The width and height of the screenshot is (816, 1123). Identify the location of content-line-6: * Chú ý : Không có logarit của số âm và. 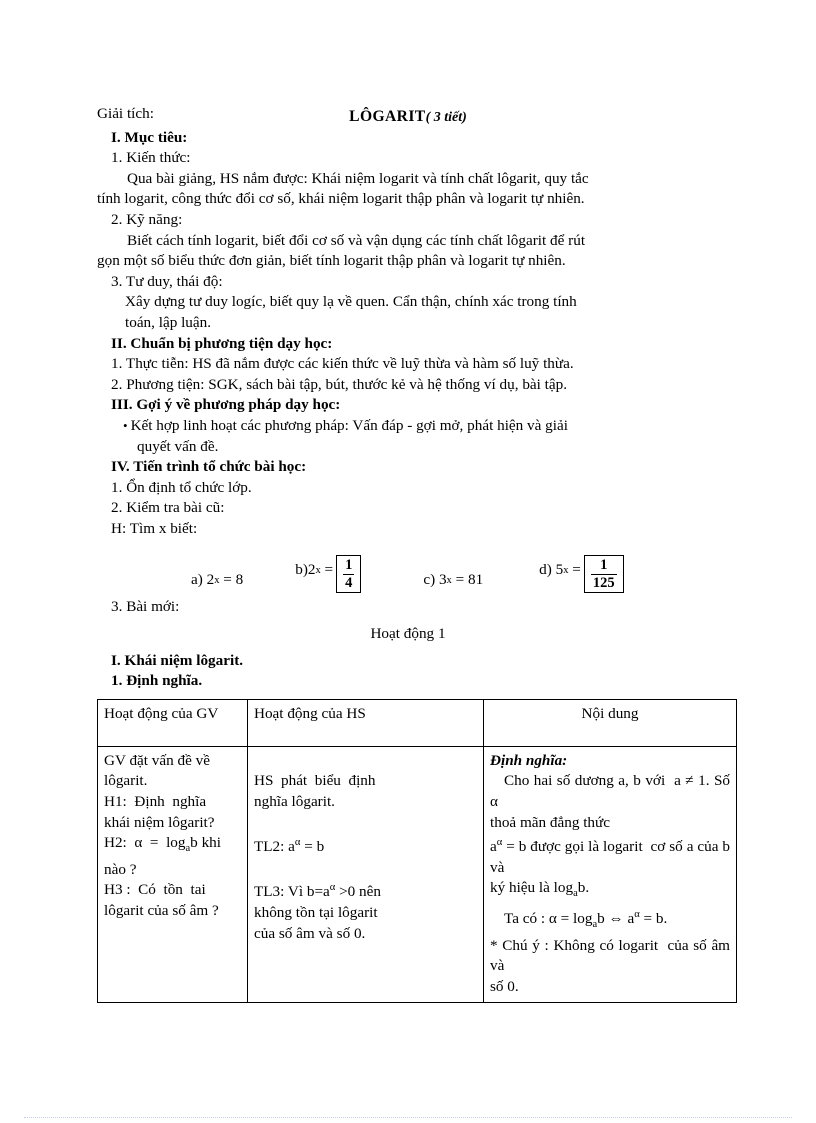
(612, 955).